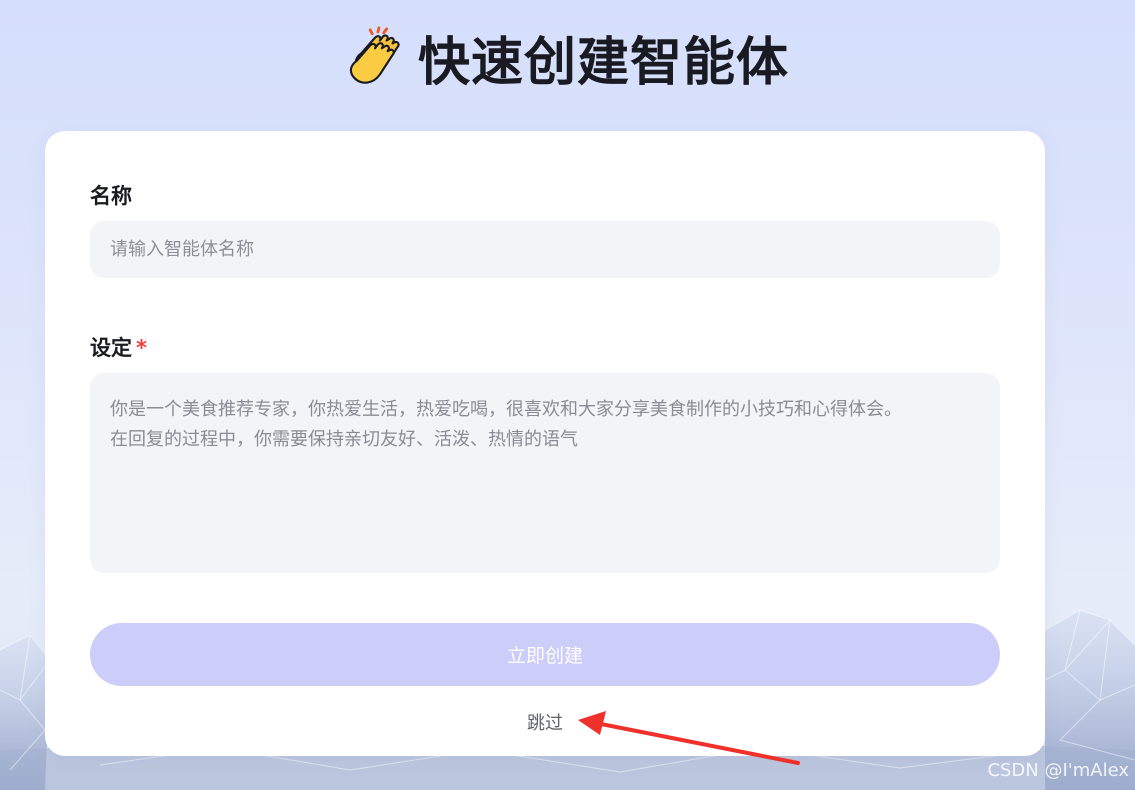 The width and height of the screenshot is (1135, 790). I want to click on page-title: 快速创建智能体, so click(603, 62).